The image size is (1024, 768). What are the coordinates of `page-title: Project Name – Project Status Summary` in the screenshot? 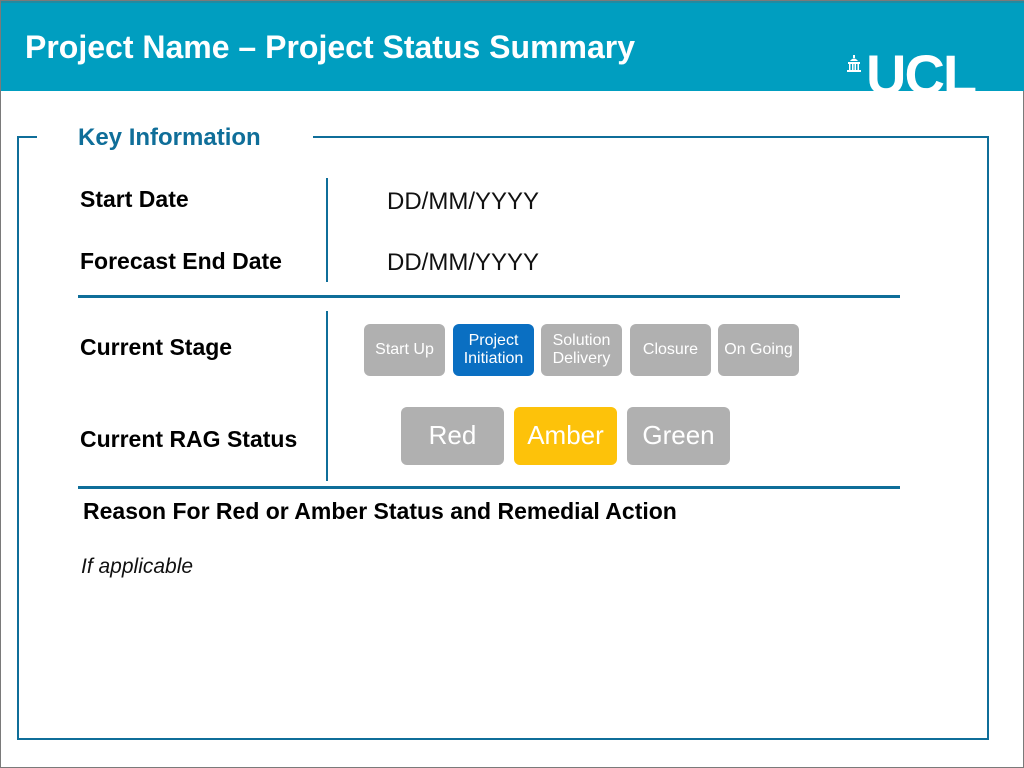 It's located at (330, 47).